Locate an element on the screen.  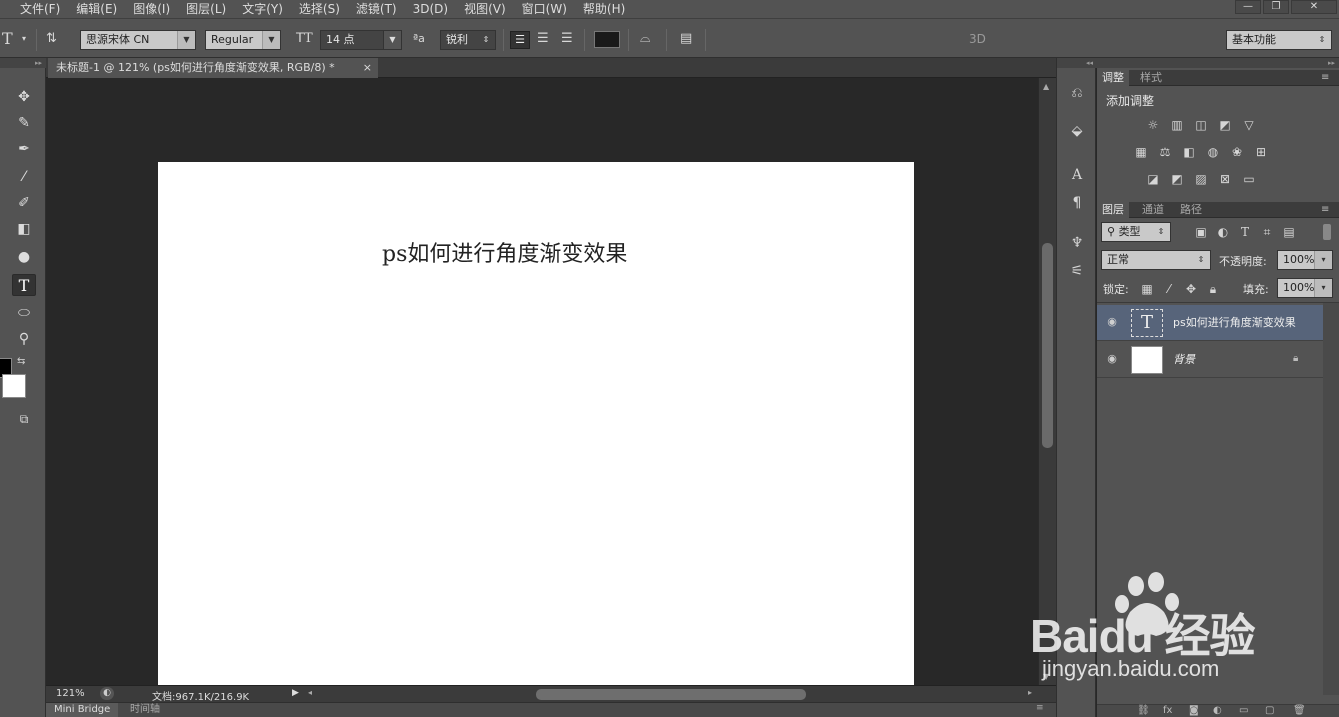
type-tool-preset-icon: T is located at coordinates (7, 39).